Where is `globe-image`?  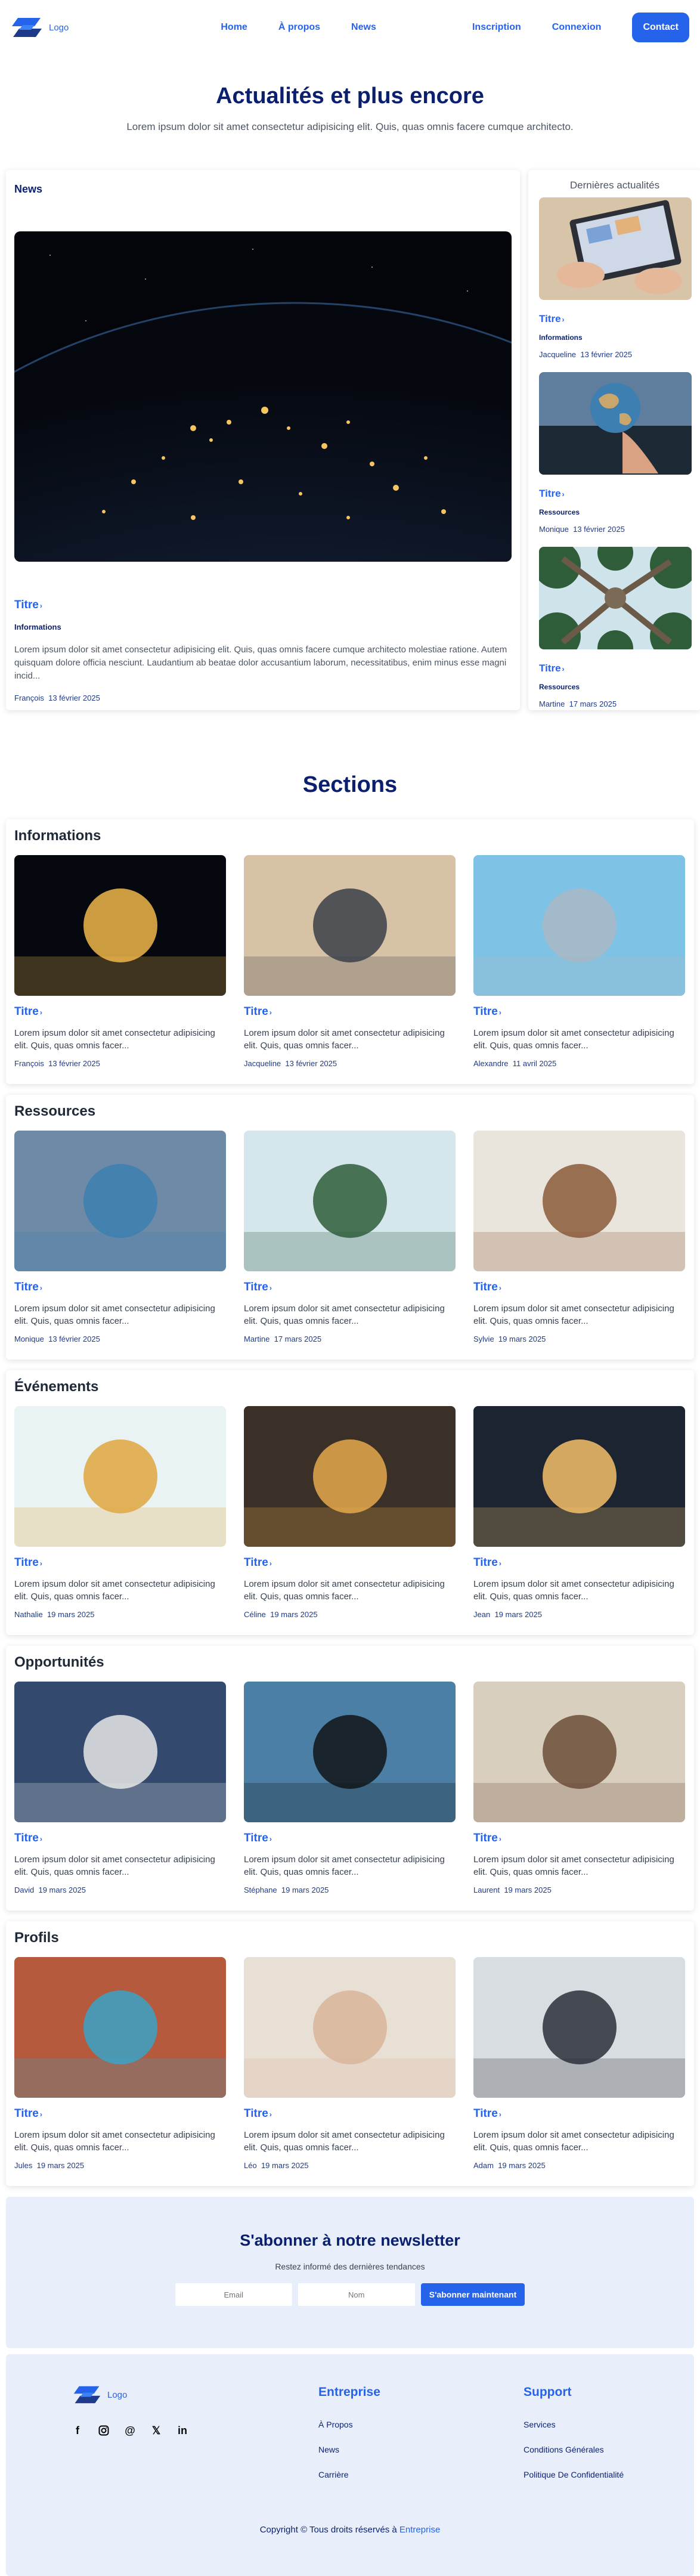 globe-image is located at coordinates (615, 424).